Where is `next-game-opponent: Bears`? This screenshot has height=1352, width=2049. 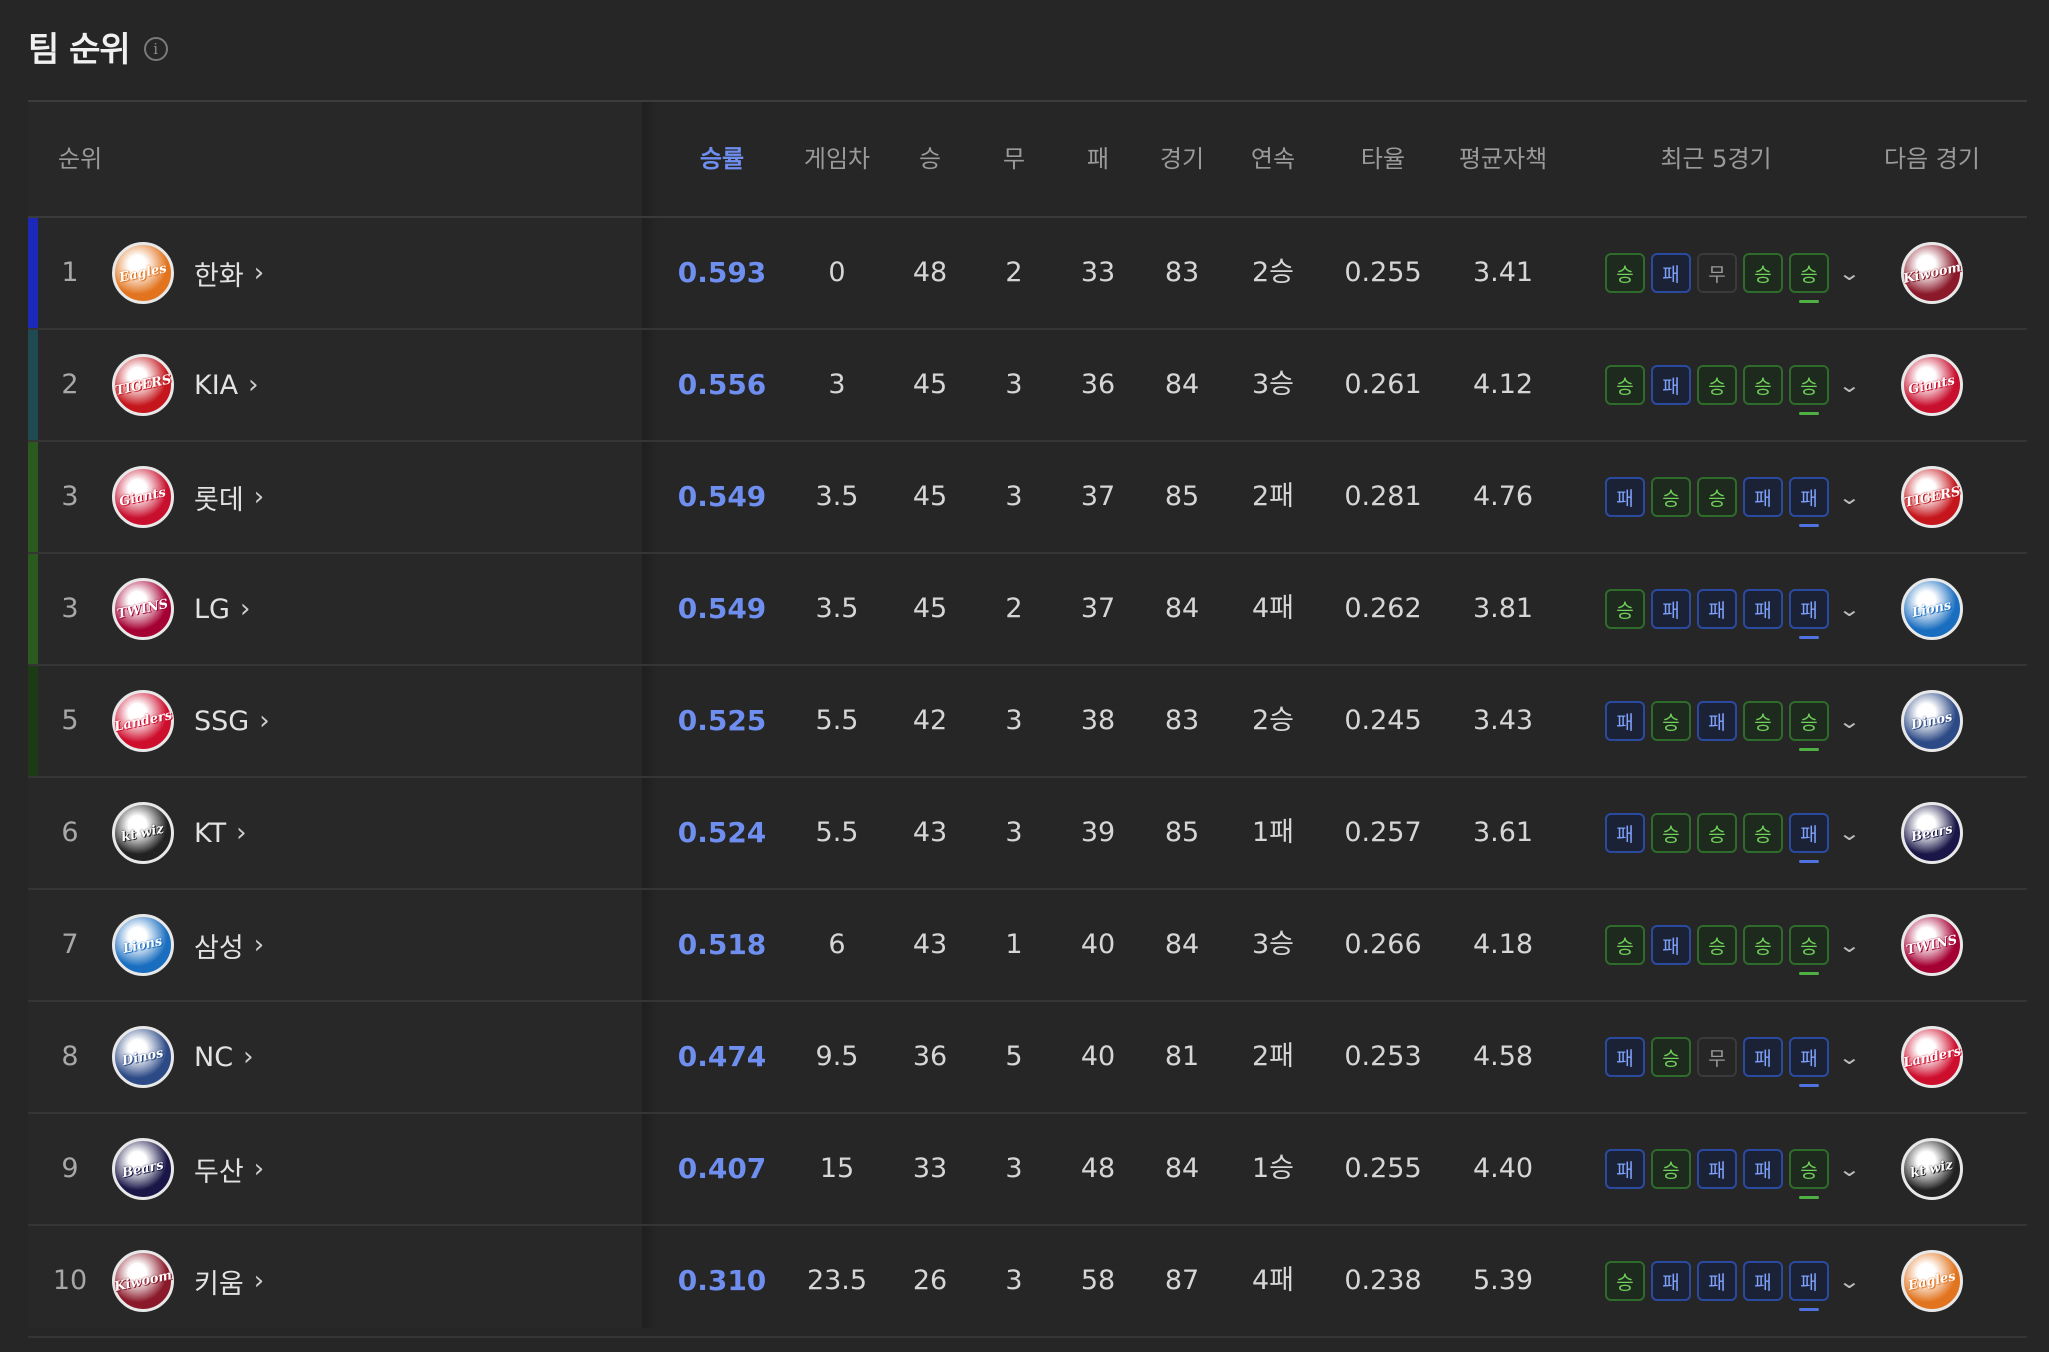 next-game-opponent: Bears is located at coordinates (1932, 833).